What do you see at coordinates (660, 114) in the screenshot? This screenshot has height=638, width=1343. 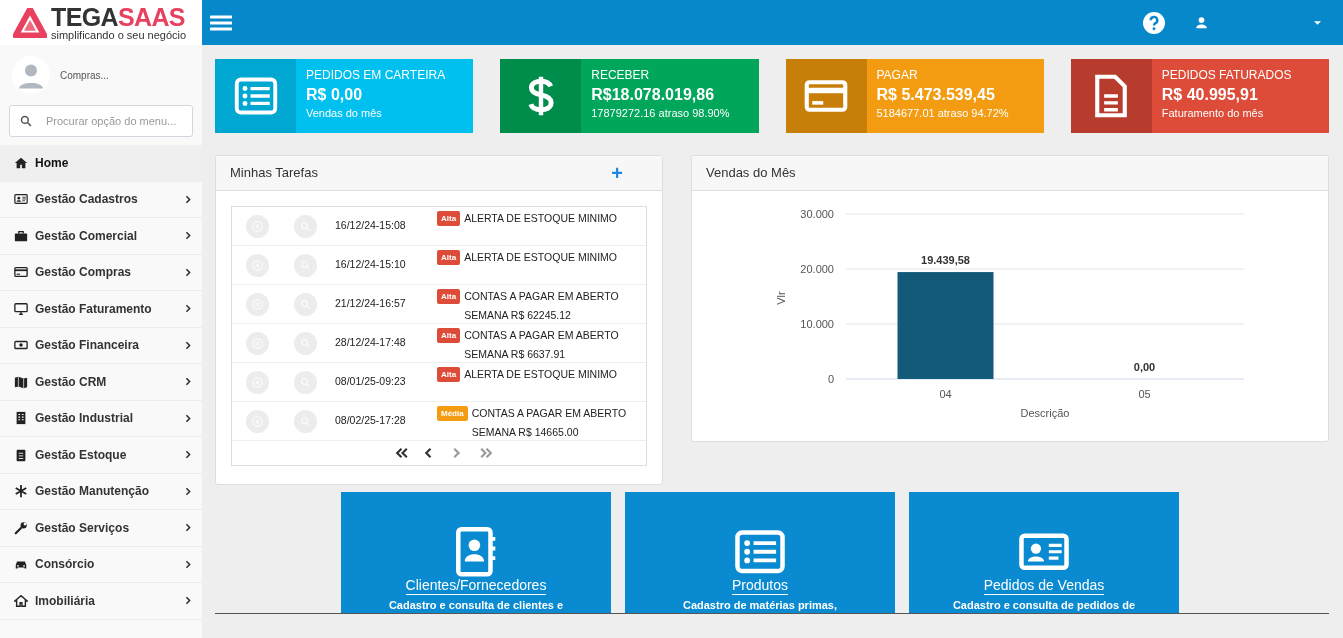 I see `stat-subtitle: 17879272.16 atraso 98.90%` at bounding box center [660, 114].